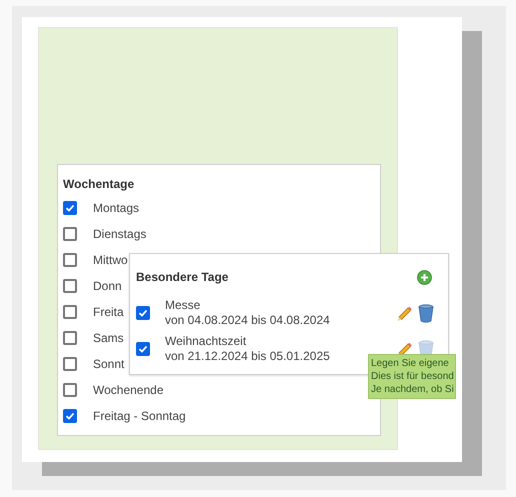 The image size is (516, 497). Describe the element at coordinates (412, 376) in the screenshot. I see `tooltip-text: Dies ist für besond` at that location.